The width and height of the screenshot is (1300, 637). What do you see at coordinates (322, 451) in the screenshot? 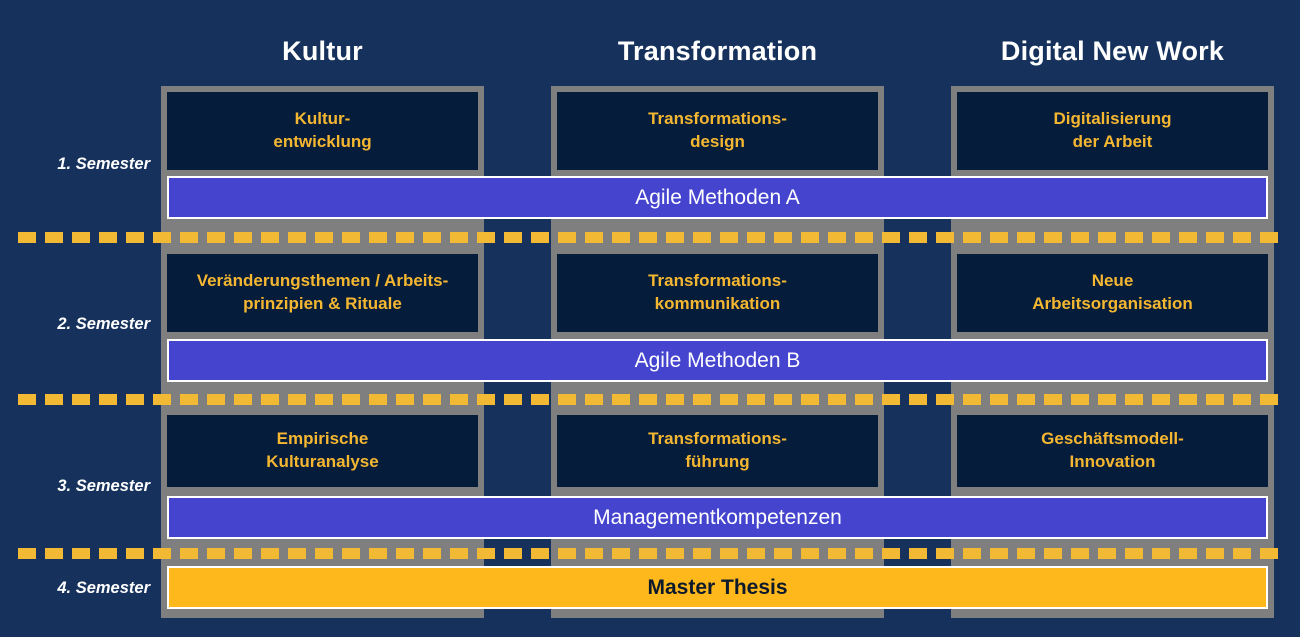
I see `module-box-empirische-kulturanalyse: Empirische Kulturanalyse` at bounding box center [322, 451].